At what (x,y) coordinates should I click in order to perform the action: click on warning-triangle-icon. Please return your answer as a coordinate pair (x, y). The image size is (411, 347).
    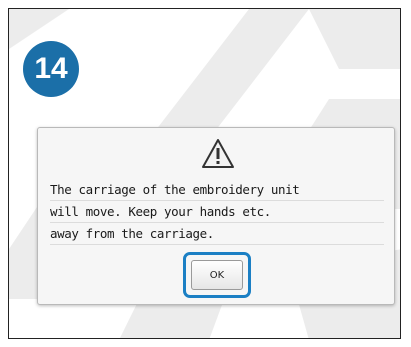
    Looking at the image, I should click on (218, 153).